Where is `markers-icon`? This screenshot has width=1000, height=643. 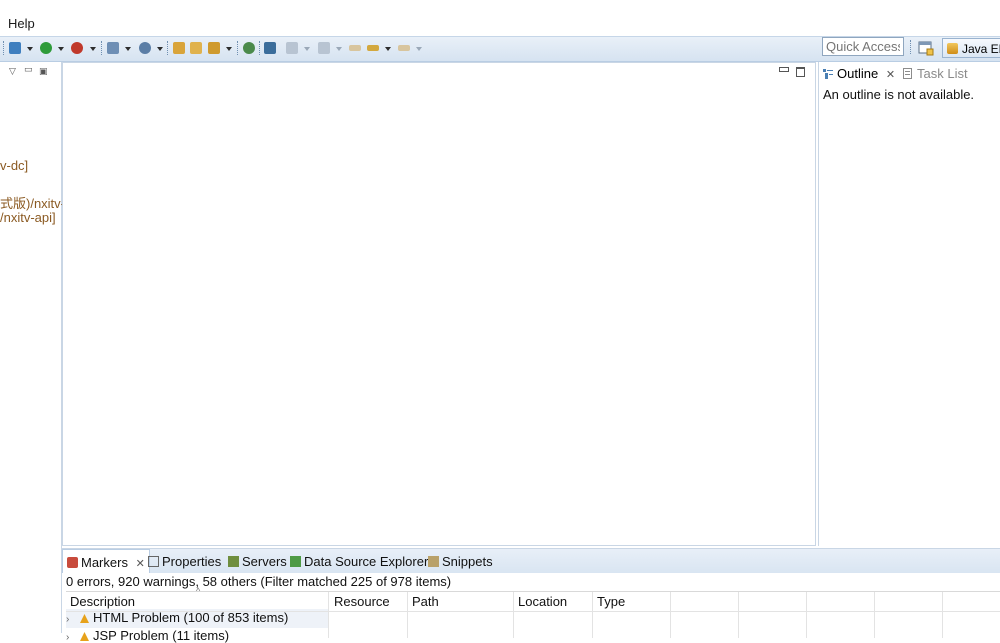
markers-icon is located at coordinates (72, 562).